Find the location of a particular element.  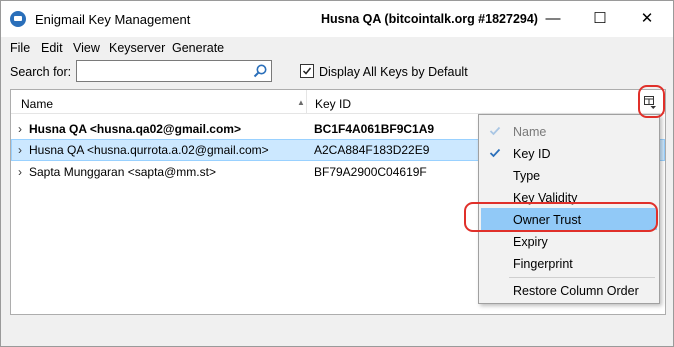

enigmail-app-icon is located at coordinates (18, 19).